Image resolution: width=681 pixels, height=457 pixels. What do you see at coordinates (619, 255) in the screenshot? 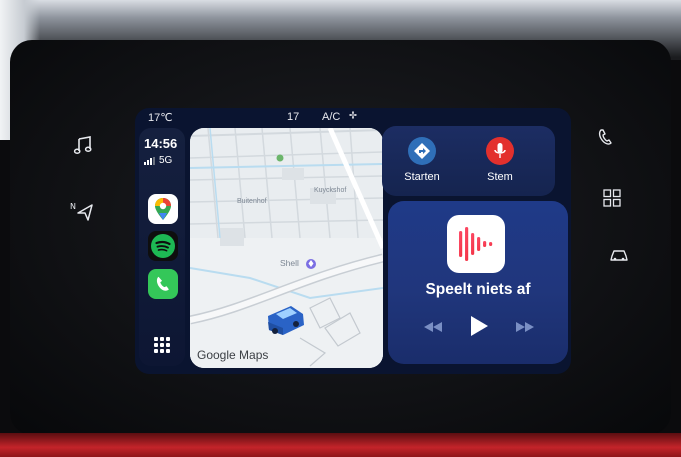
I see `car-icon` at bounding box center [619, 255].